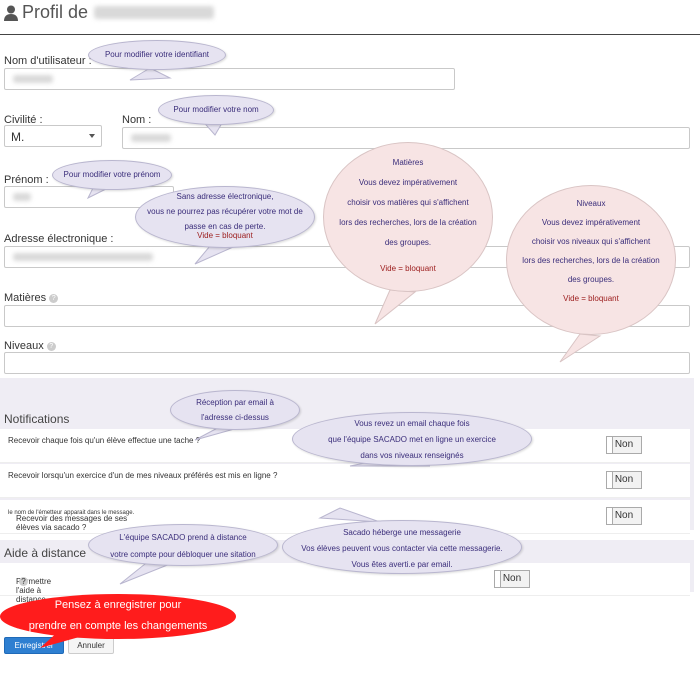 Image resolution: width=700 pixels, height=677 pixels. What do you see at coordinates (65, 639) in the screenshot?
I see `reminder-tail` at bounding box center [65, 639].